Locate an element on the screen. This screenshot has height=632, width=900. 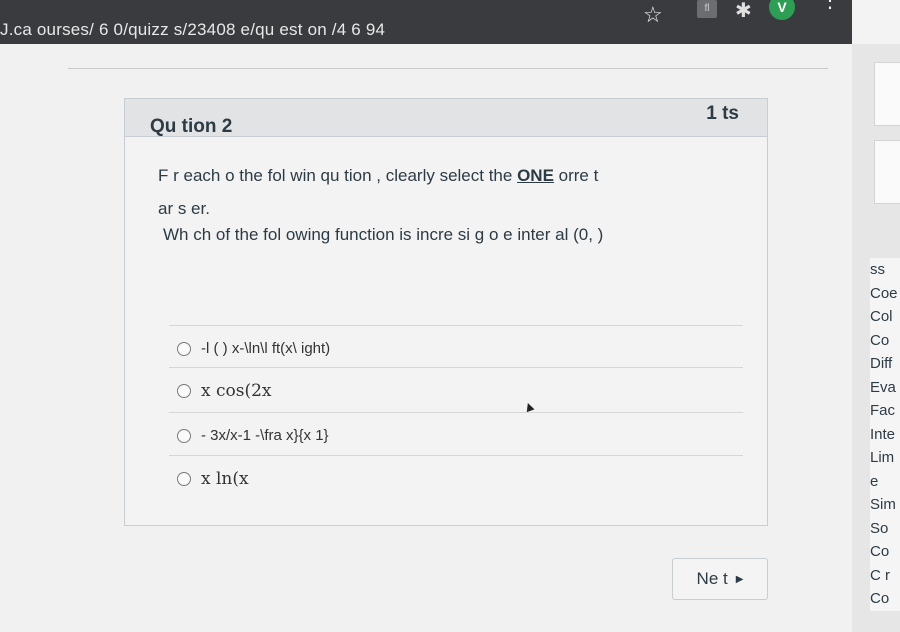
answer-option-4: x ln(x is located at coordinates (213, 479).